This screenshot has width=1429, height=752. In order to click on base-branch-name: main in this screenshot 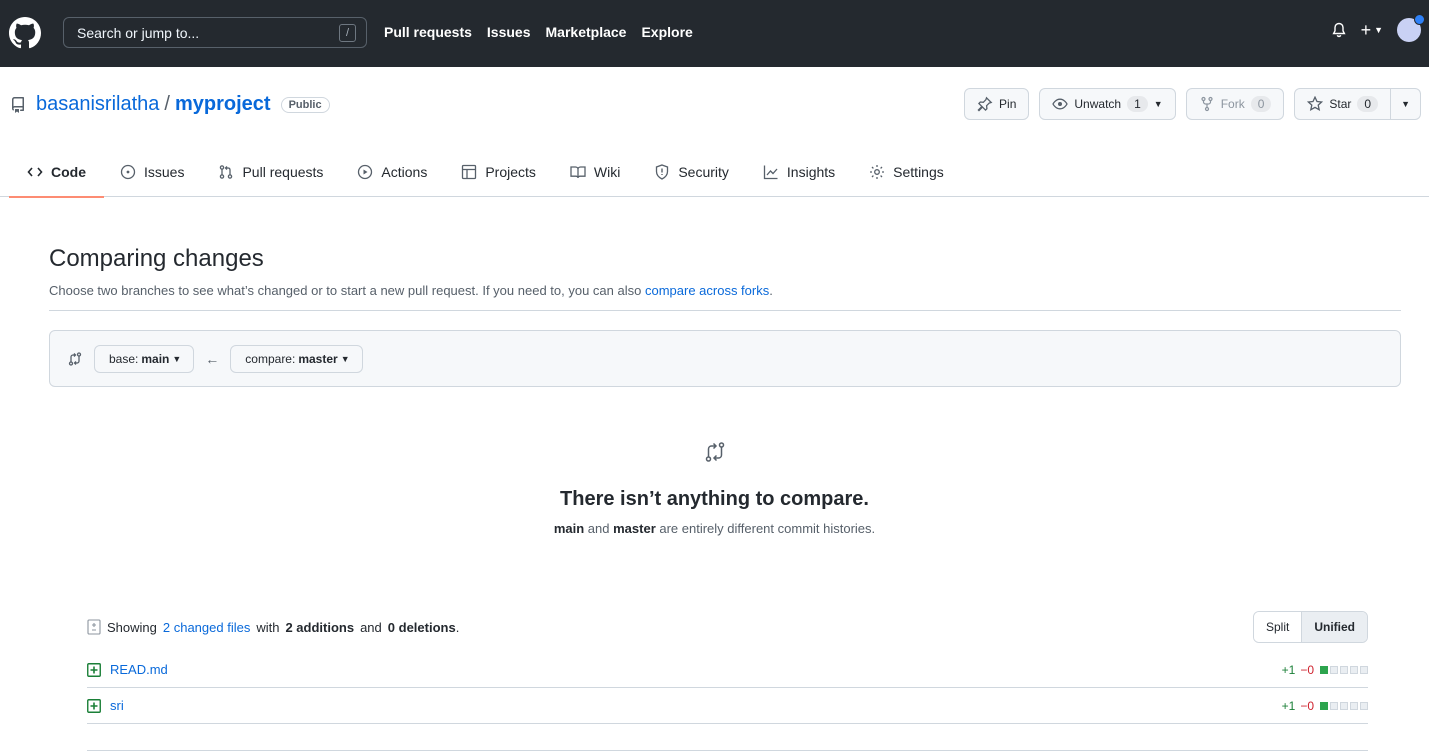, I will do `click(155, 358)`.